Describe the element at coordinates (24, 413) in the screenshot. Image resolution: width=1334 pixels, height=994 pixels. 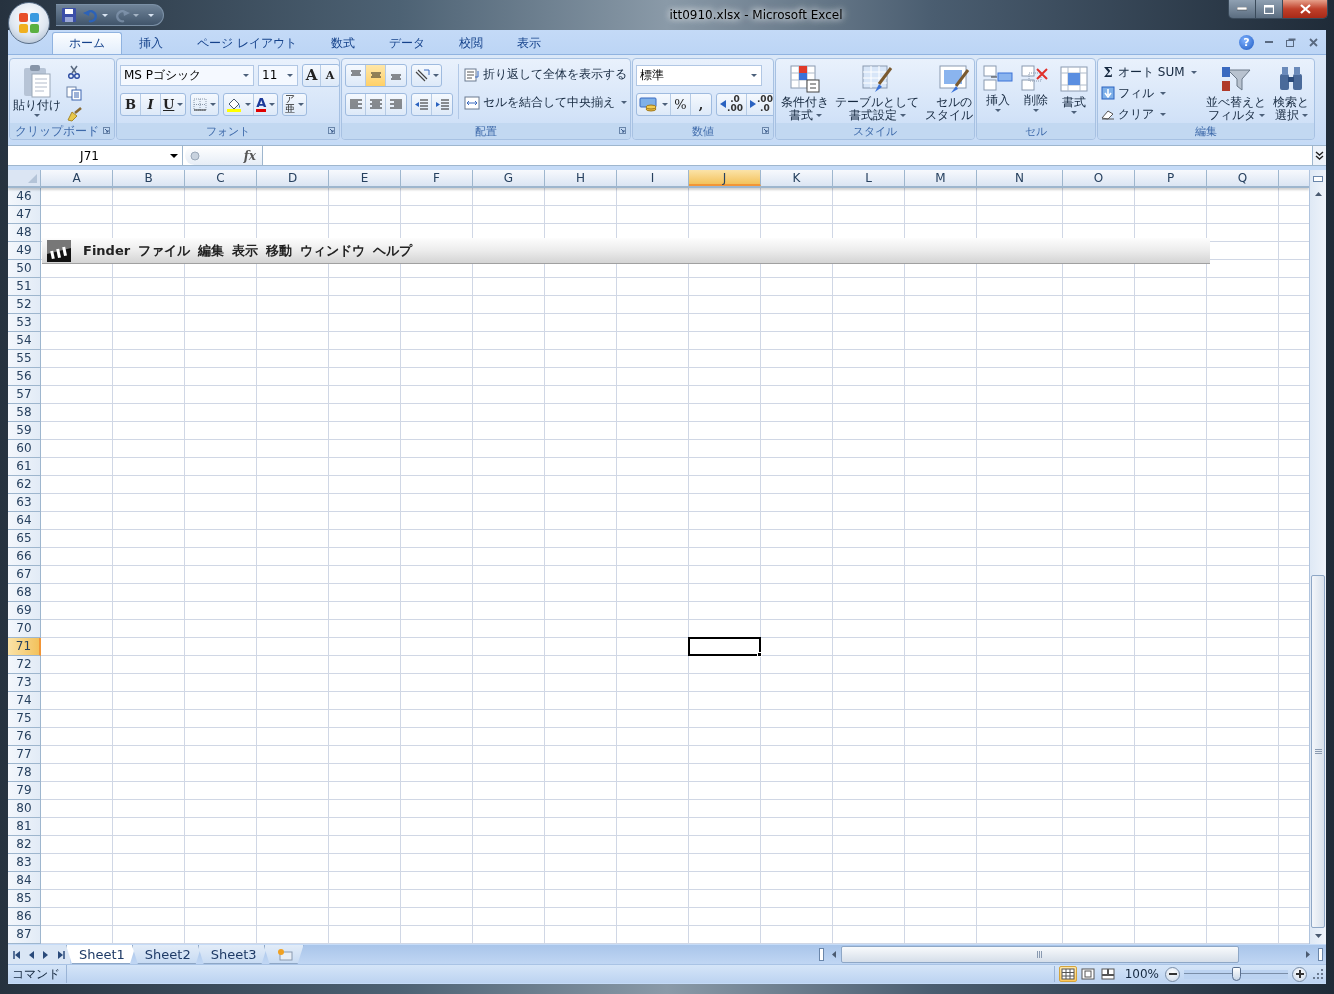
I see `row-header: 58` at that location.